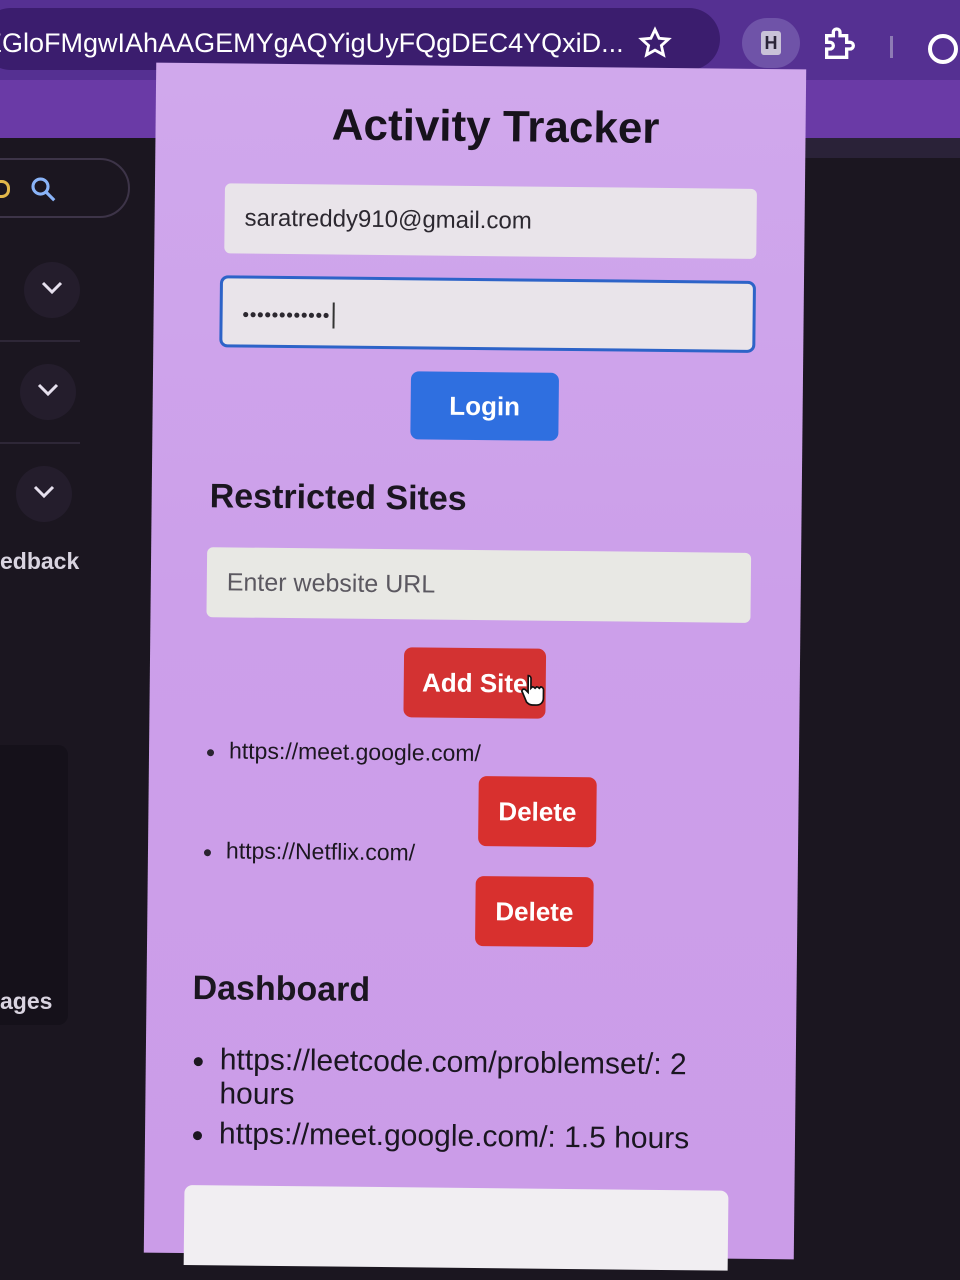 Image resolution: width=960 pixels, height=1280 pixels. What do you see at coordinates (34, 885) in the screenshot?
I see `background-card` at bounding box center [34, 885].